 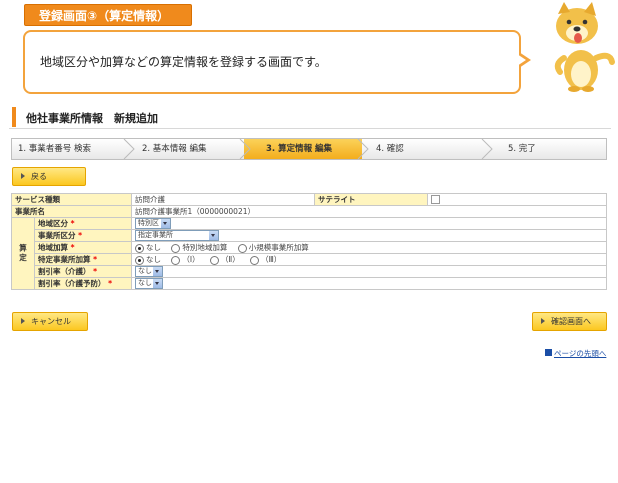 What do you see at coordinates (14, 117) in the screenshot?
I see `heading-accent-bar` at bounding box center [14, 117].